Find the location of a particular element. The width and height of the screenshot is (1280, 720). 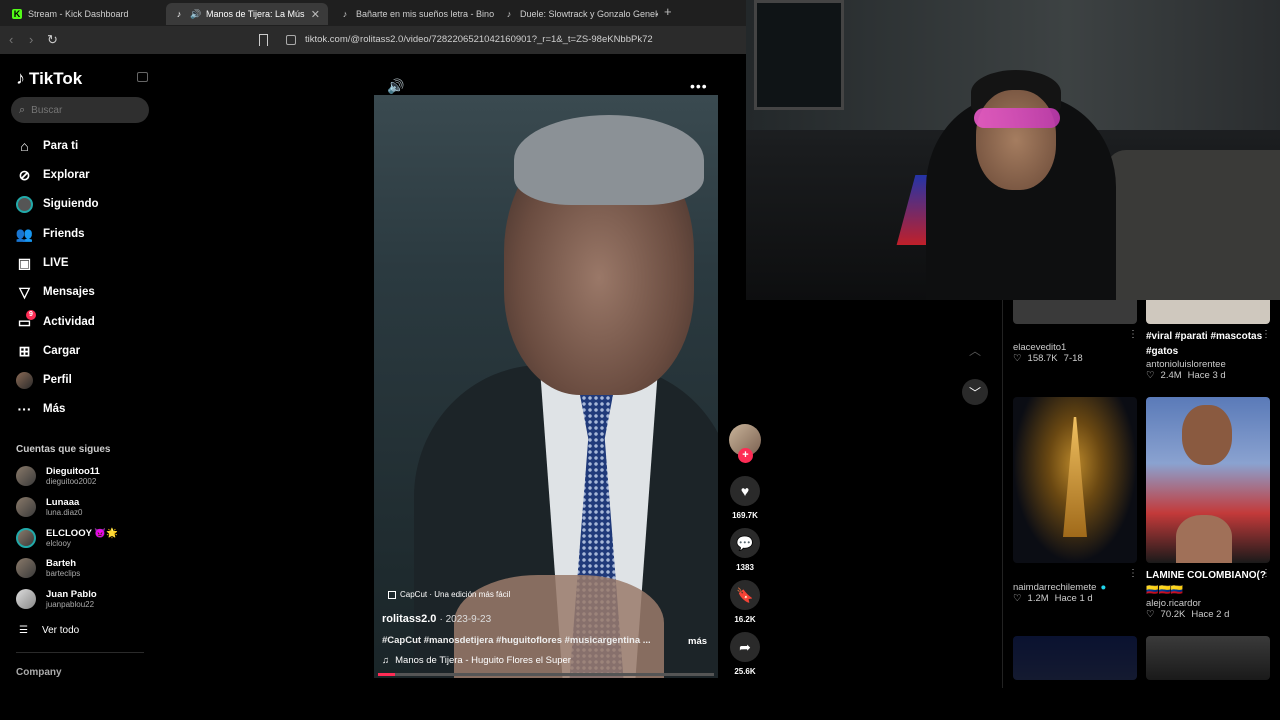

nav-live: ▣ LIVE is located at coordinates (42, 263).